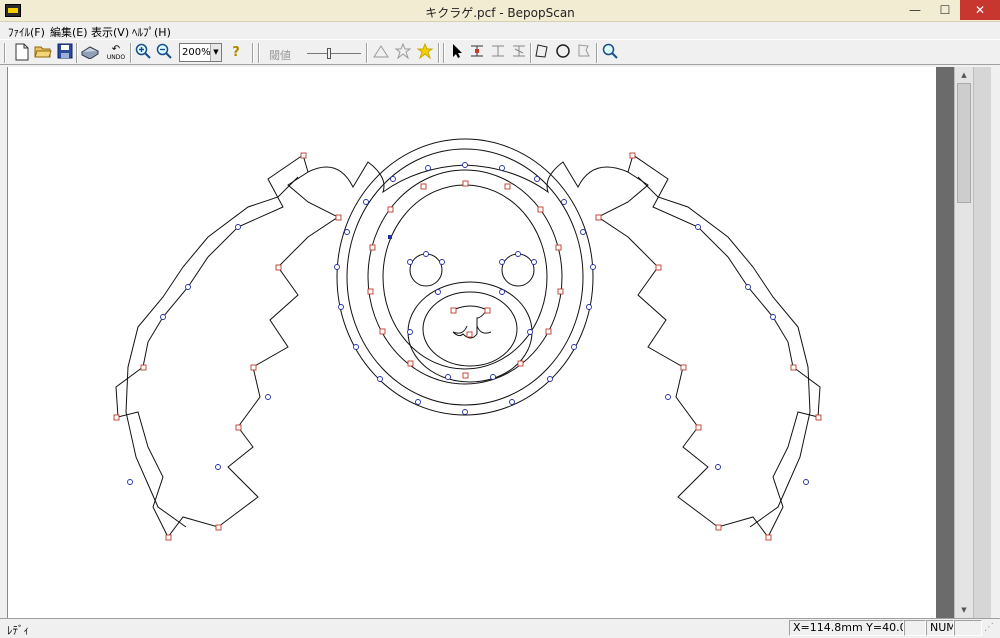 The image size is (1000, 638). I want to click on maximize-button: ☐, so click(945, 10).